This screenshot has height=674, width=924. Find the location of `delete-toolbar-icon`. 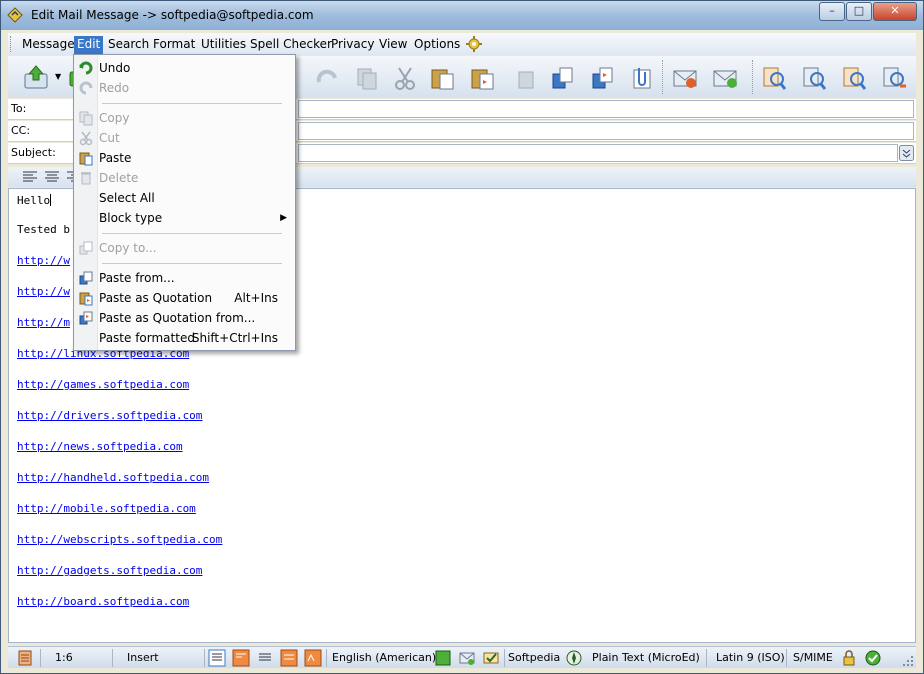

delete-toolbar-icon is located at coordinates (527, 78).